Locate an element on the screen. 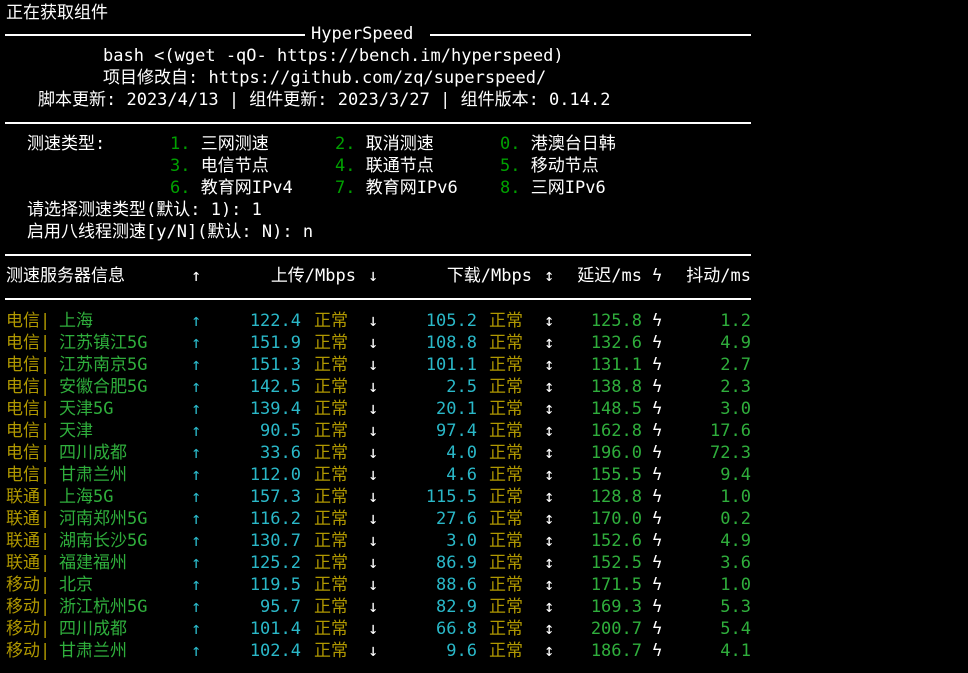 This screenshot has width=968, height=673. row-city: 甘肃兰州 is located at coordinates (93, 651).